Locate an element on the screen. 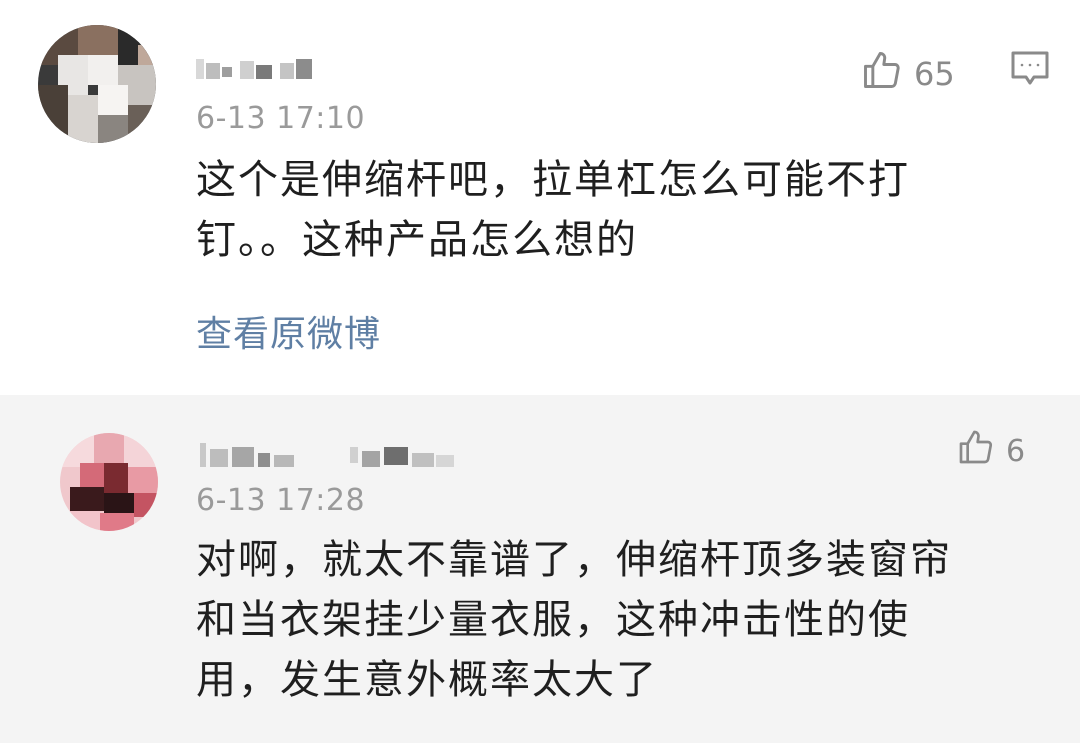 This screenshot has height=743, width=1080. like-button: 6 is located at coordinates (990, 451).